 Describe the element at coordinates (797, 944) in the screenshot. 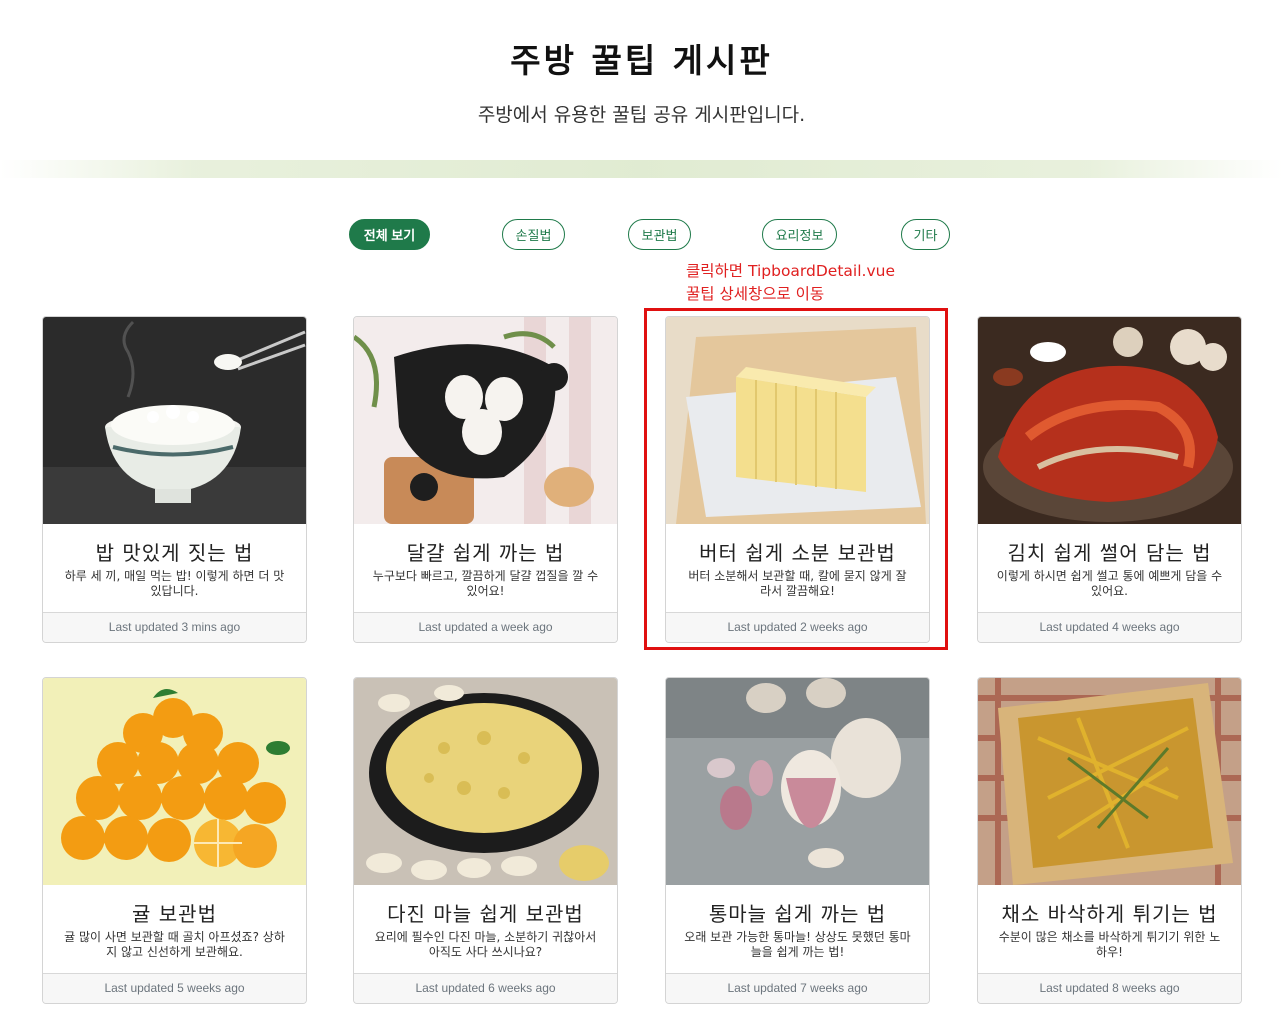

I see `card-description: 오래 보관 가능한 통마늘! 상상도 못했던 통마늘을 쉽게 까는 법!` at that location.